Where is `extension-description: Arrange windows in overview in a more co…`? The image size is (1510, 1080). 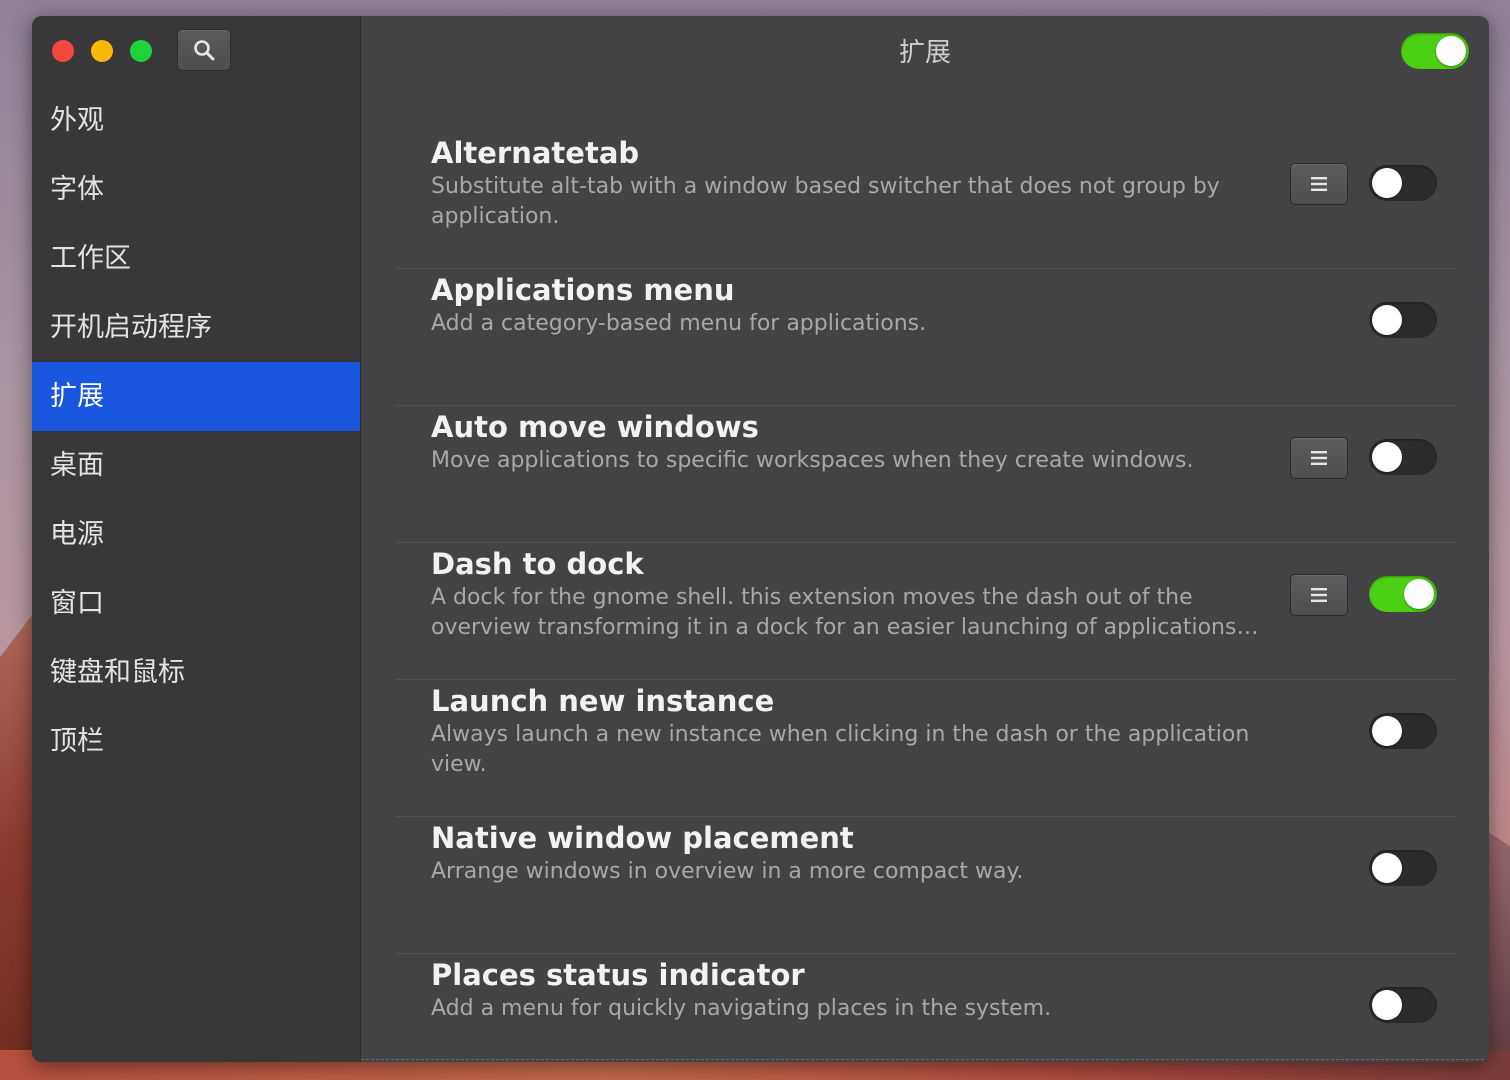 extension-description: Arrange windows in overview in a more co… is located at coordinates (727, 871).